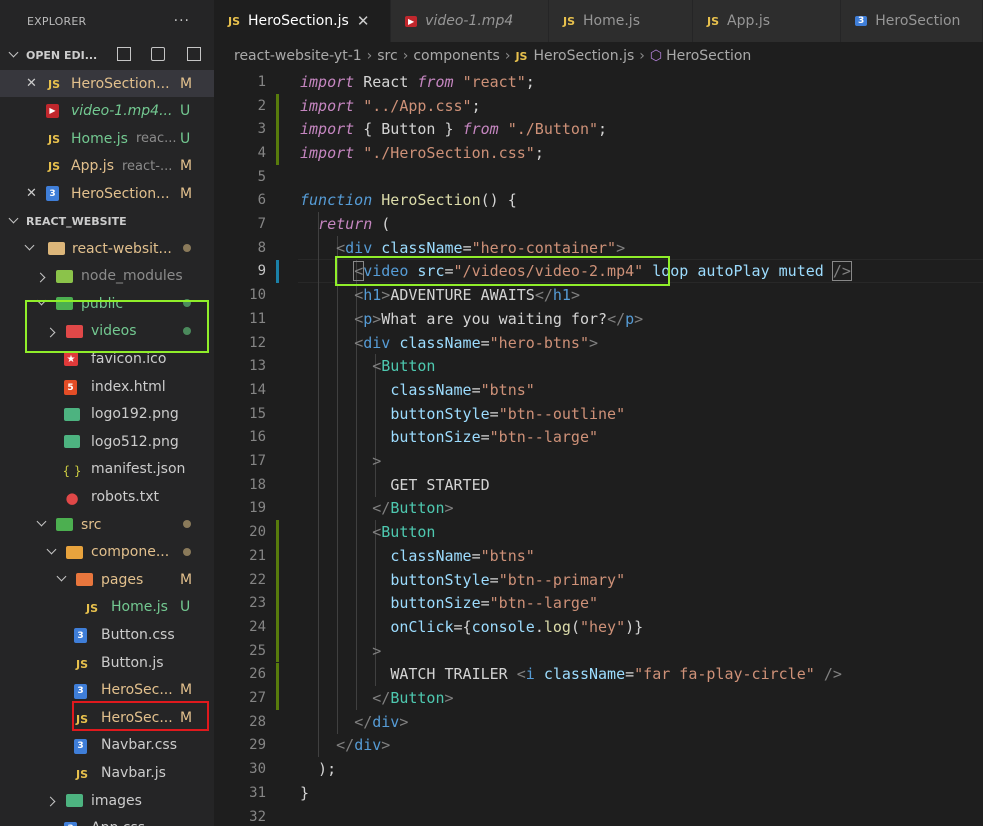  Describe the element at coordinates (182, 21) in the screenshot. I see `more-actions-icon: ···` at that location.